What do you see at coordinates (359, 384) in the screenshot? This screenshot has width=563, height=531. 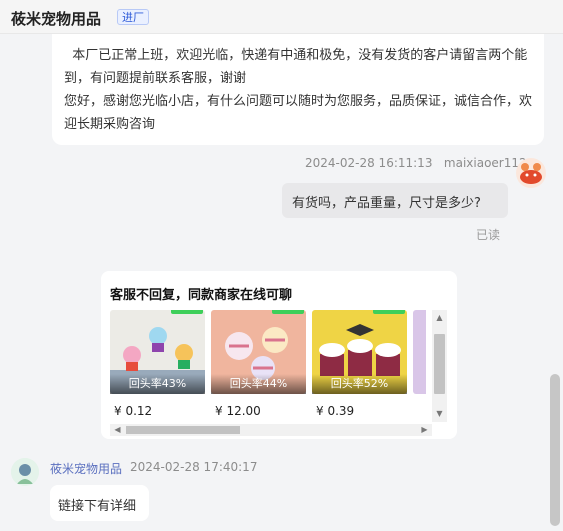 I see `repurchase-rate: 回头率52%` at bounding box center [359, 384].